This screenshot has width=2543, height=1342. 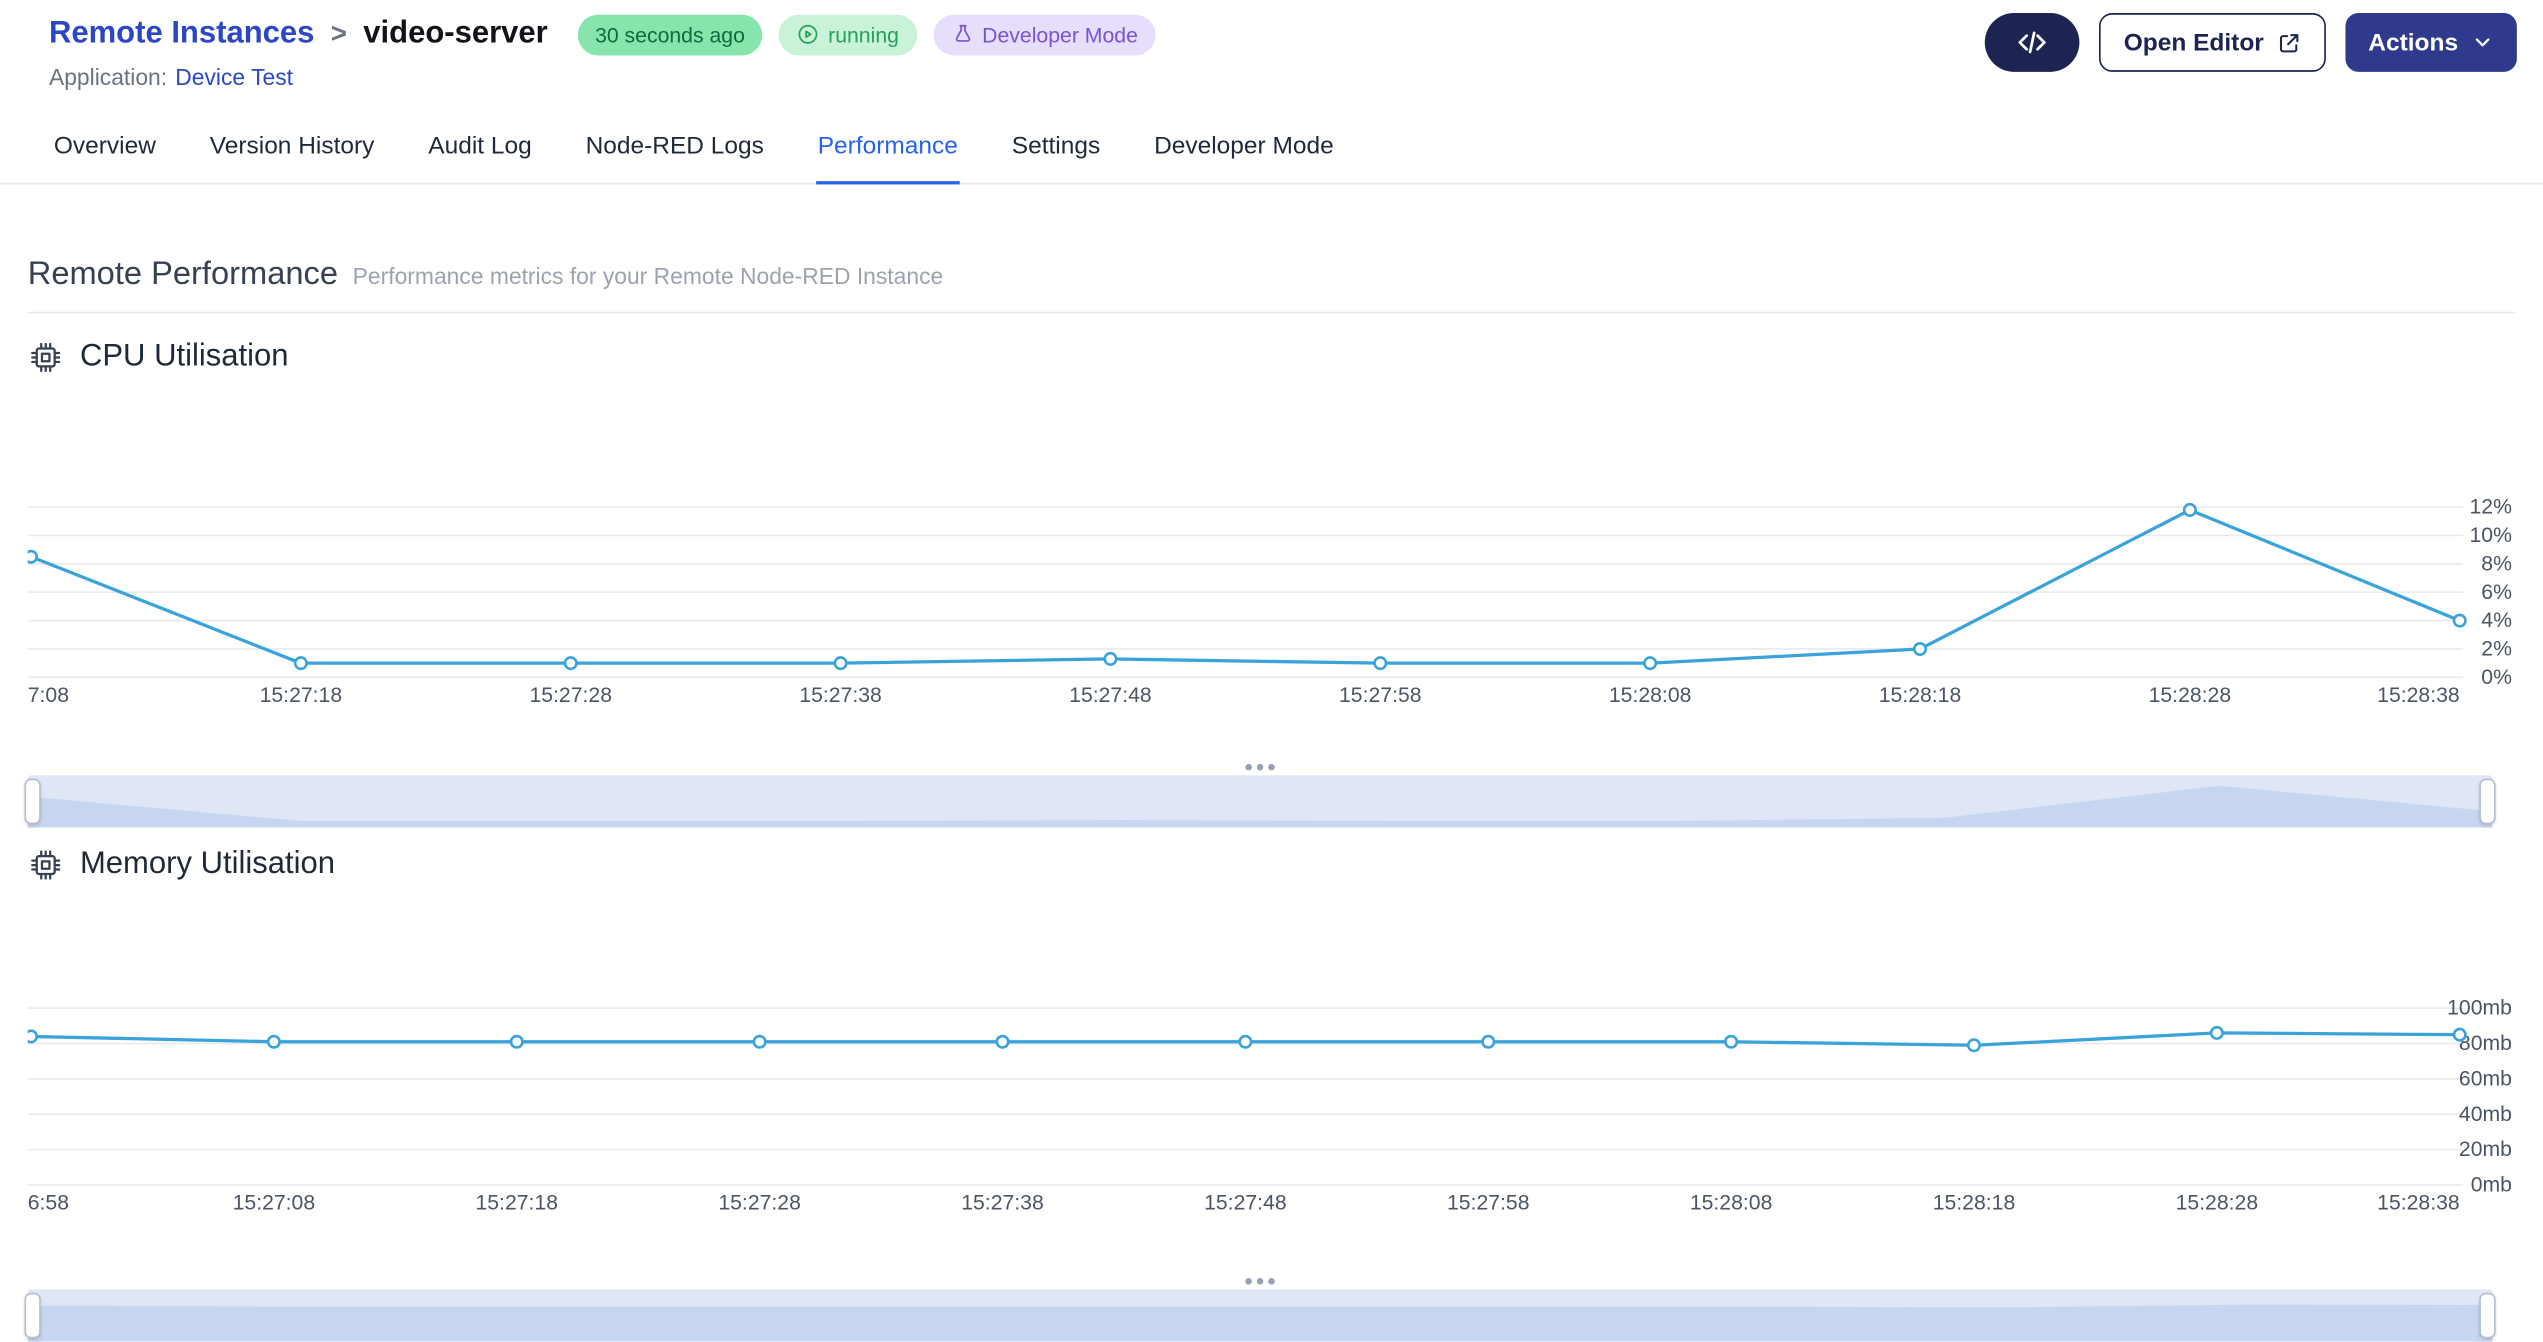 I want to click on editor-code-toggle, so click(x=2032, y=42).